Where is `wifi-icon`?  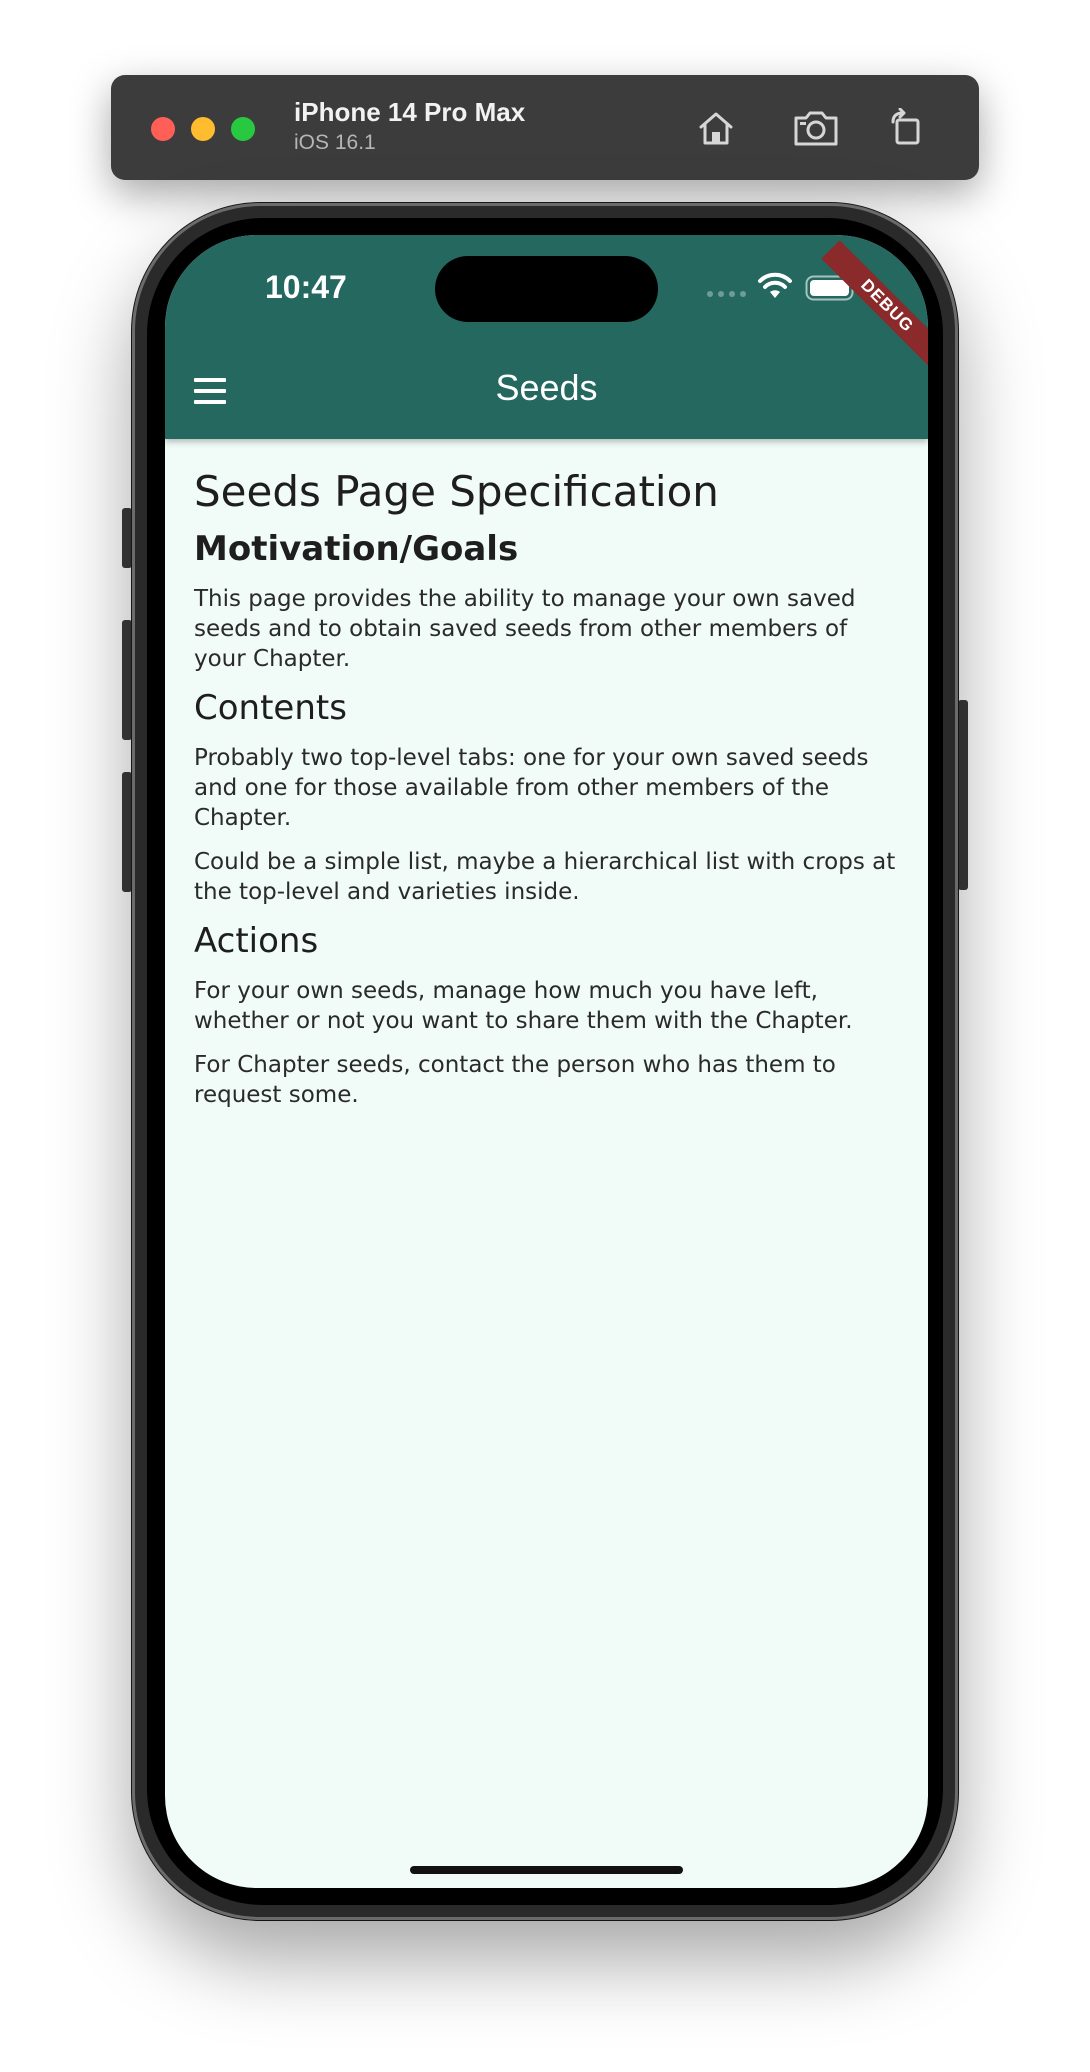
wifi-icon is located at coordinates (775, 285).